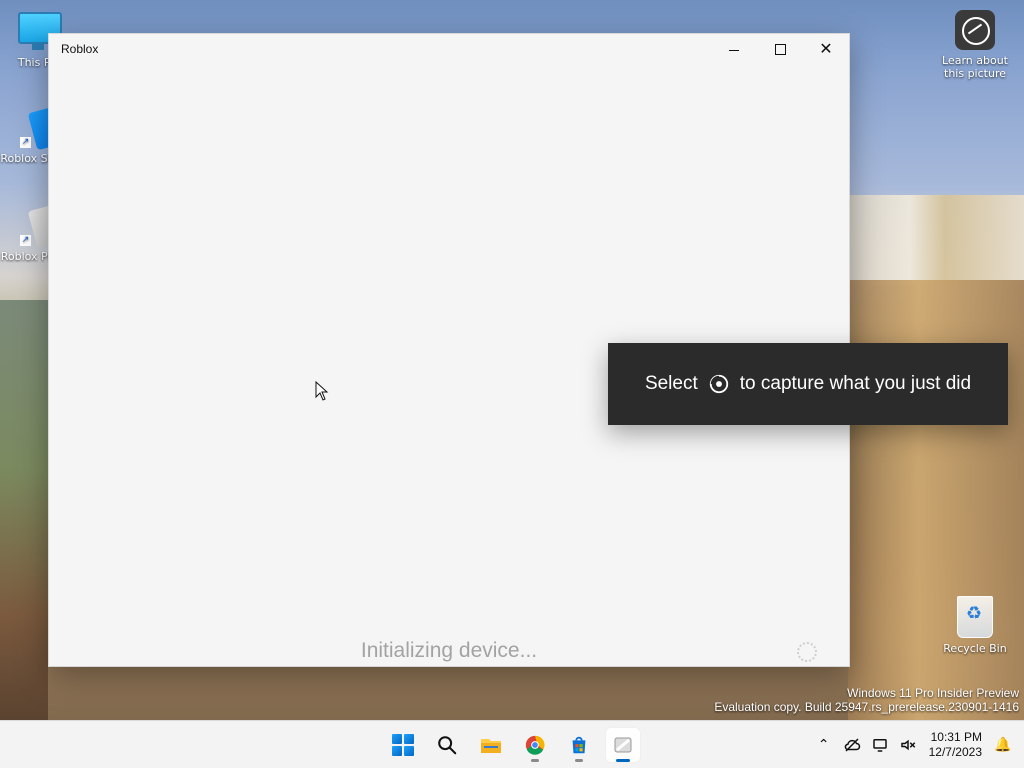 Image resolution: width=1024 pixels, height=768 pixels. I want to click on taskbar-roblox-button, so click(623, 745).